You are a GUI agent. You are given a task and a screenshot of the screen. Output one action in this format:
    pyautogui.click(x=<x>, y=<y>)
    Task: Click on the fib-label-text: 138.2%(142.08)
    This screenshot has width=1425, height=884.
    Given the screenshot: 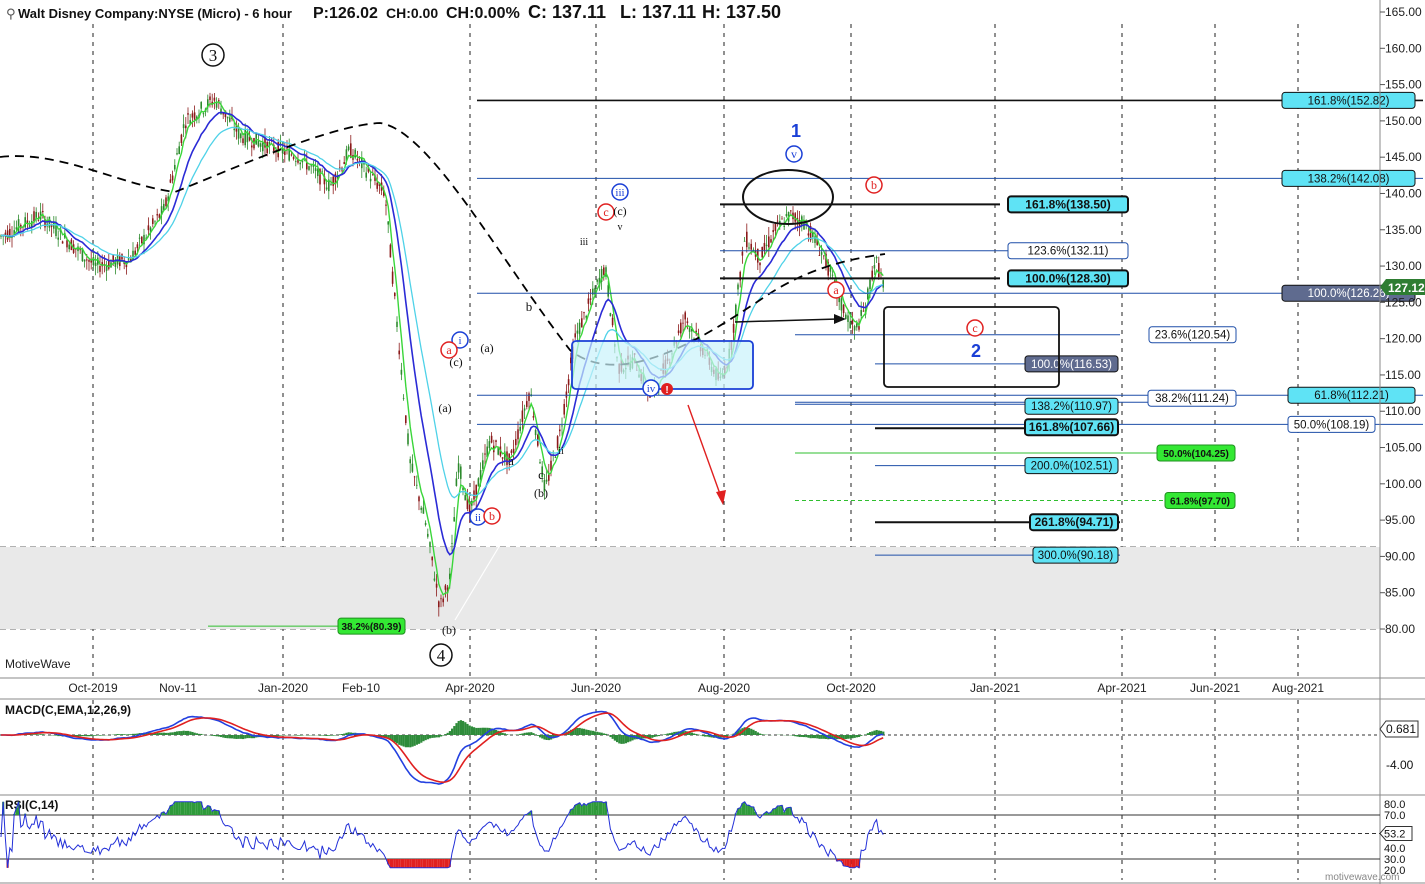 What is the action you would take?
    pyautogui.click(x=1349, y=179)
    